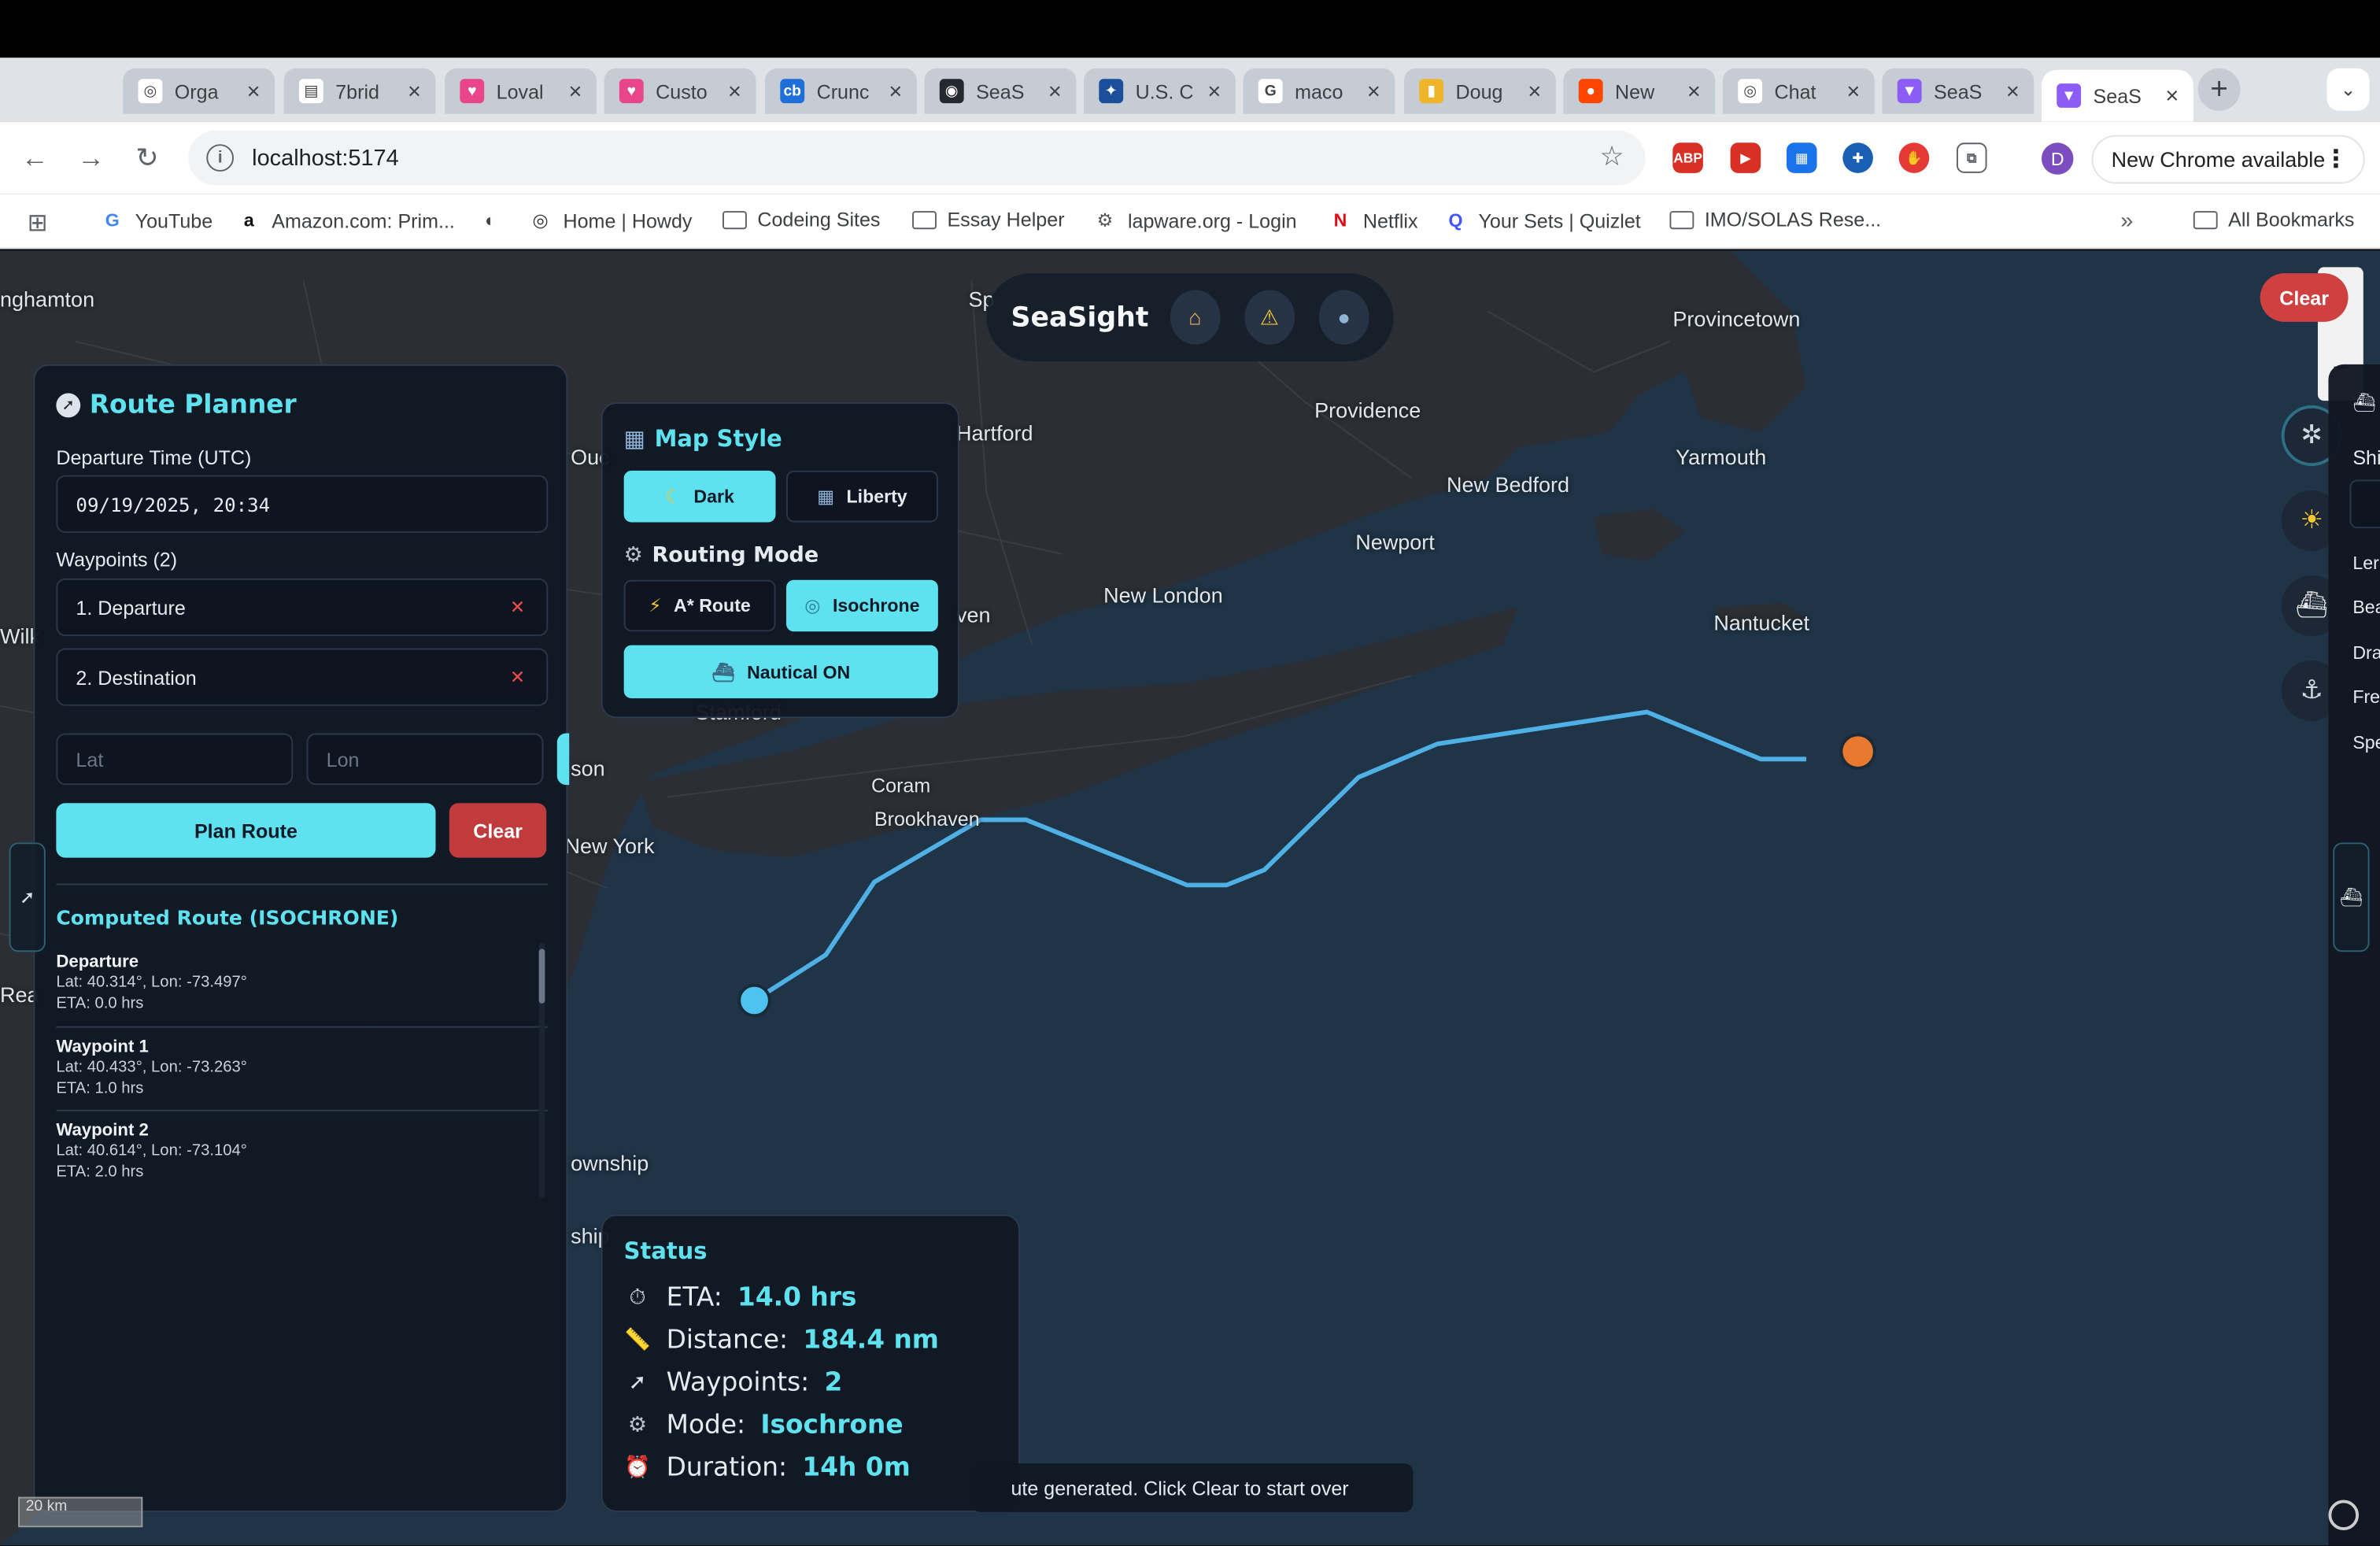  I want to click on map-attribution-icon, so click(2344, 1516).